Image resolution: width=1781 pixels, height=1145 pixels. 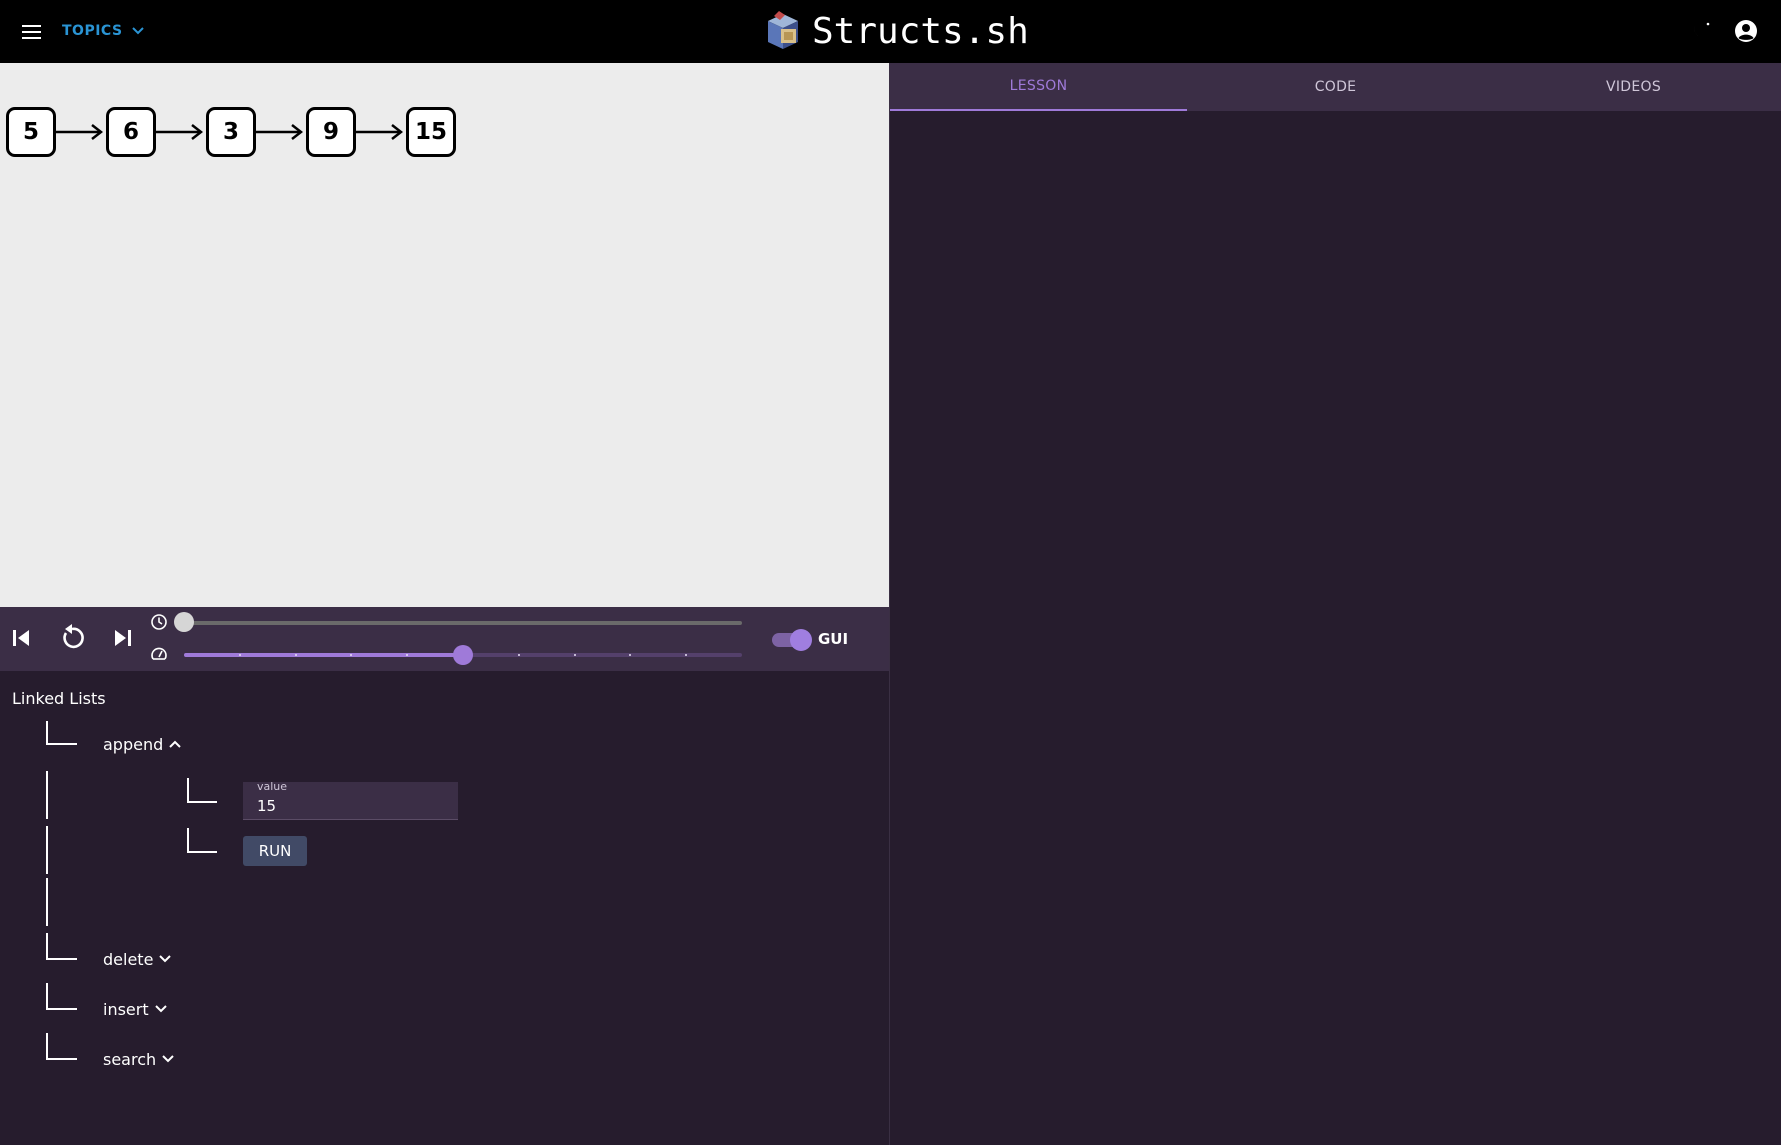 What do you see at coordinates (920, 31) in the screenshot?
I see `brand-title: Structs.sh` at bounding box center [920, 31].